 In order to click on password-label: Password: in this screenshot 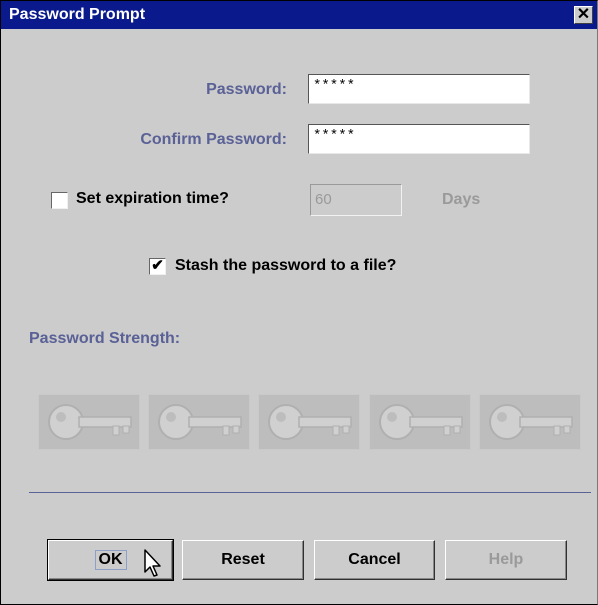, I will do `click(246, 89)`.